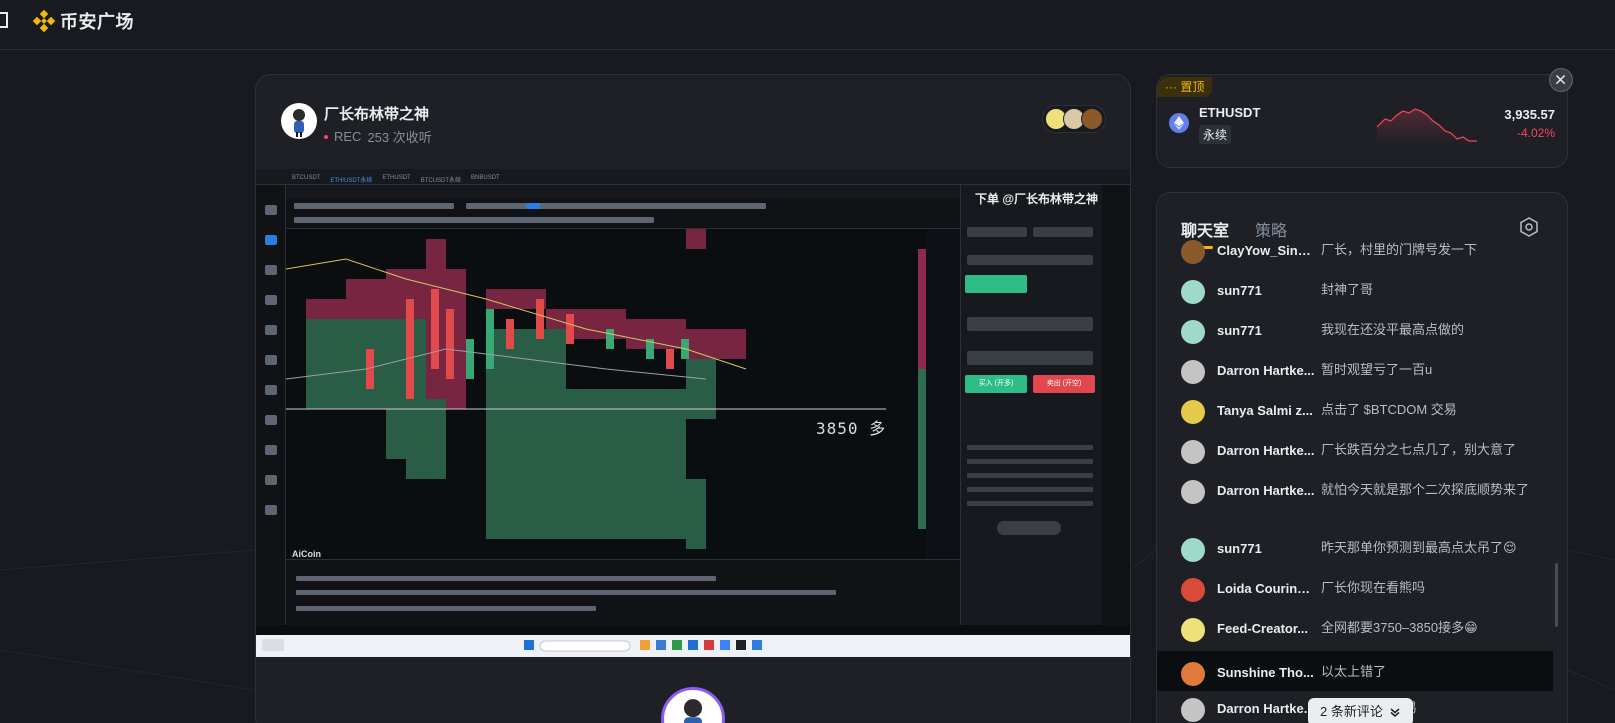  Describe the element at coordinates (1427, 126) in the screenshot. I see `price-sparkline` at that location.